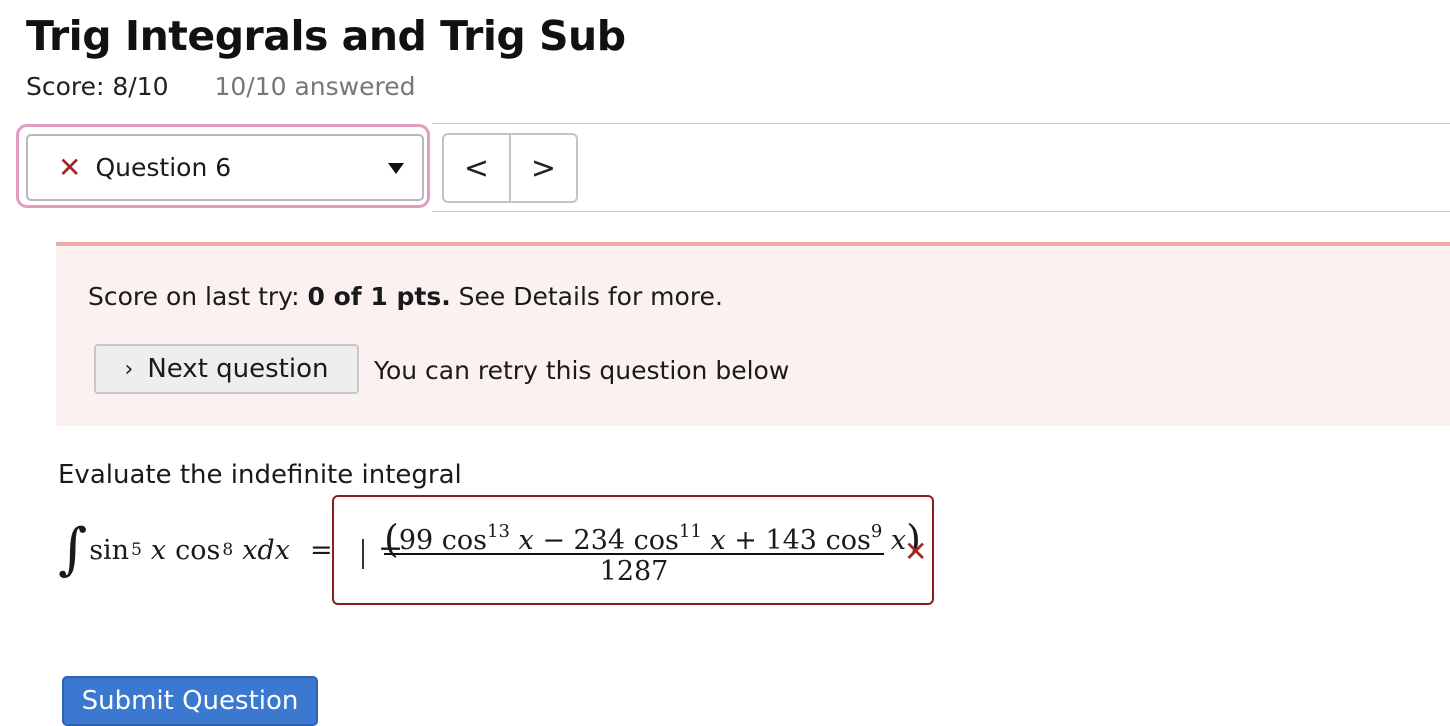 Image resolution: width=1450 pixels, height=726 pixels. I want to click on question-nav-group: < >, so click(510, 168).